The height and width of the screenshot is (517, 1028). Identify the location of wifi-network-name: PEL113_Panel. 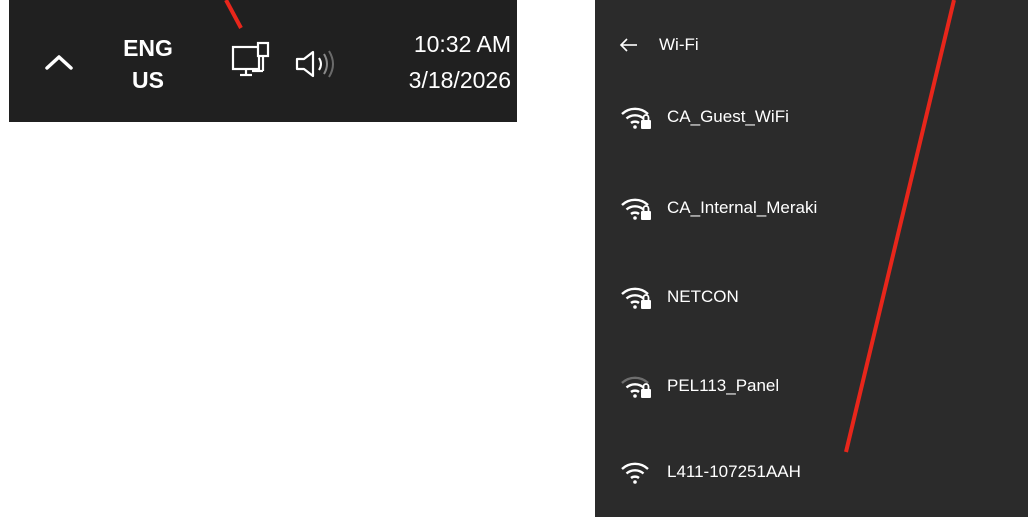
(723, 385).